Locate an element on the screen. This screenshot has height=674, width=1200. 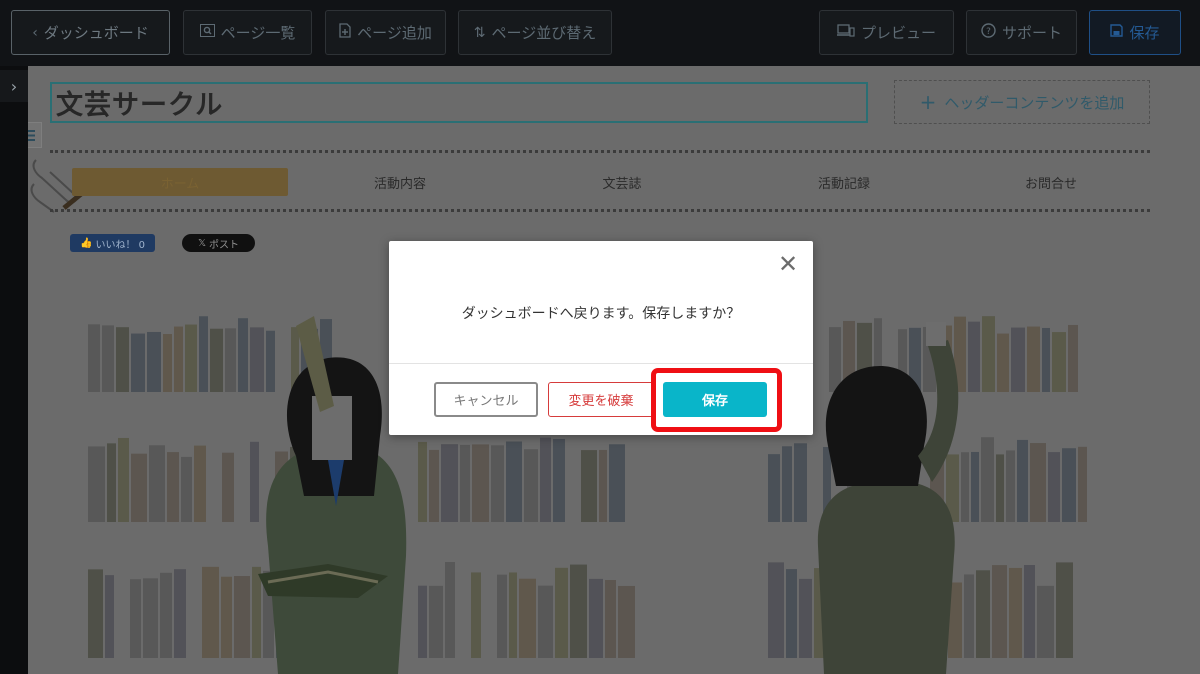
sort-pages-button: ⇅ ページ並び替え is located at coordinates (535, 32).